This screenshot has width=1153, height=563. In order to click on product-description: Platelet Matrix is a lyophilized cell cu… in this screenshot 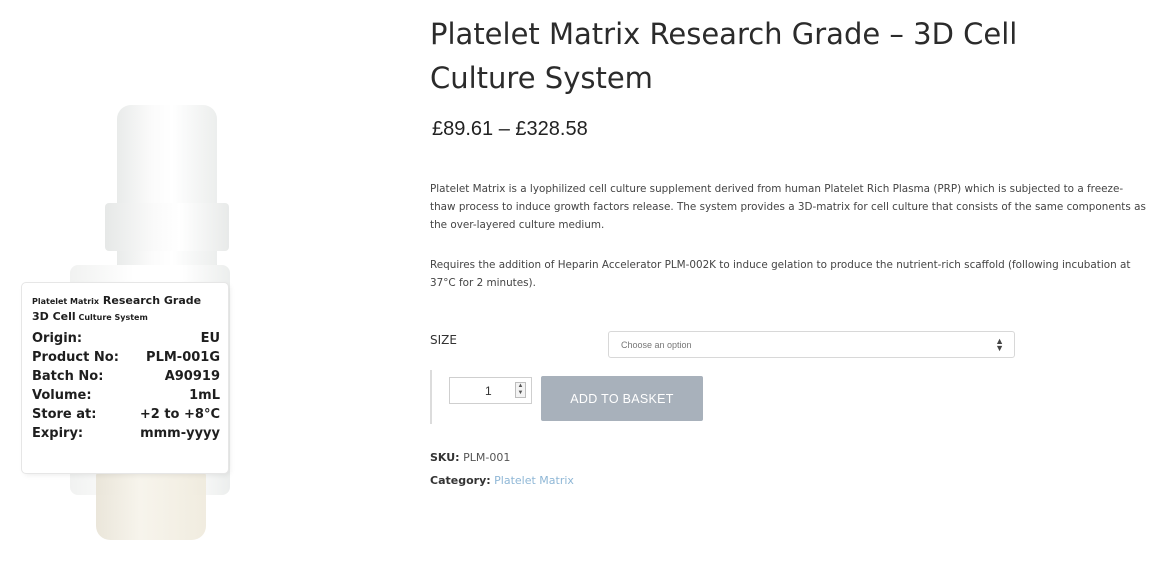, I will do `click(788, 207)`.